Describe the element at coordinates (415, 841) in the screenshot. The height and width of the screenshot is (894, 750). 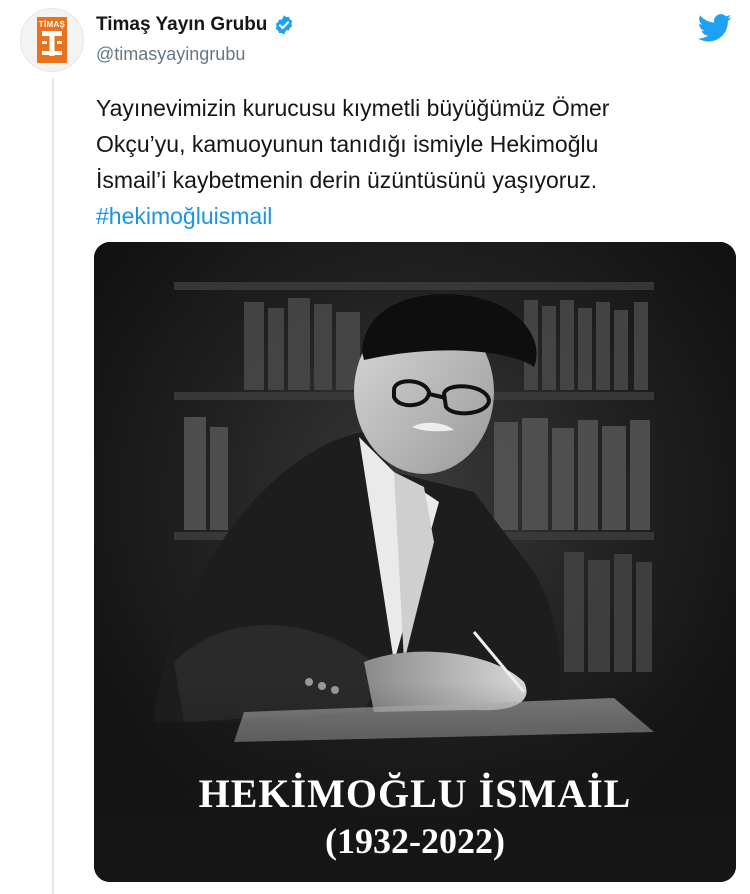
I see `memorial-years: (1932-2022)` at that location.